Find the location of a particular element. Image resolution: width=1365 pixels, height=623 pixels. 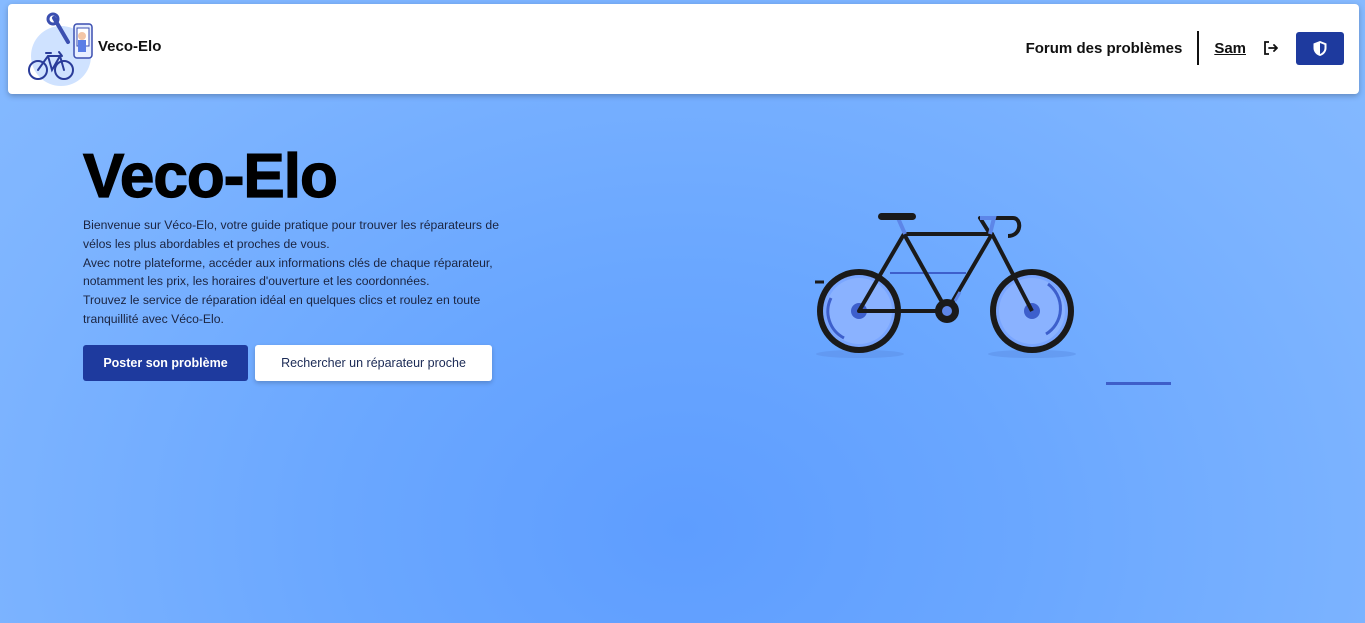

admin-button is located at coordinates (1320, 48).